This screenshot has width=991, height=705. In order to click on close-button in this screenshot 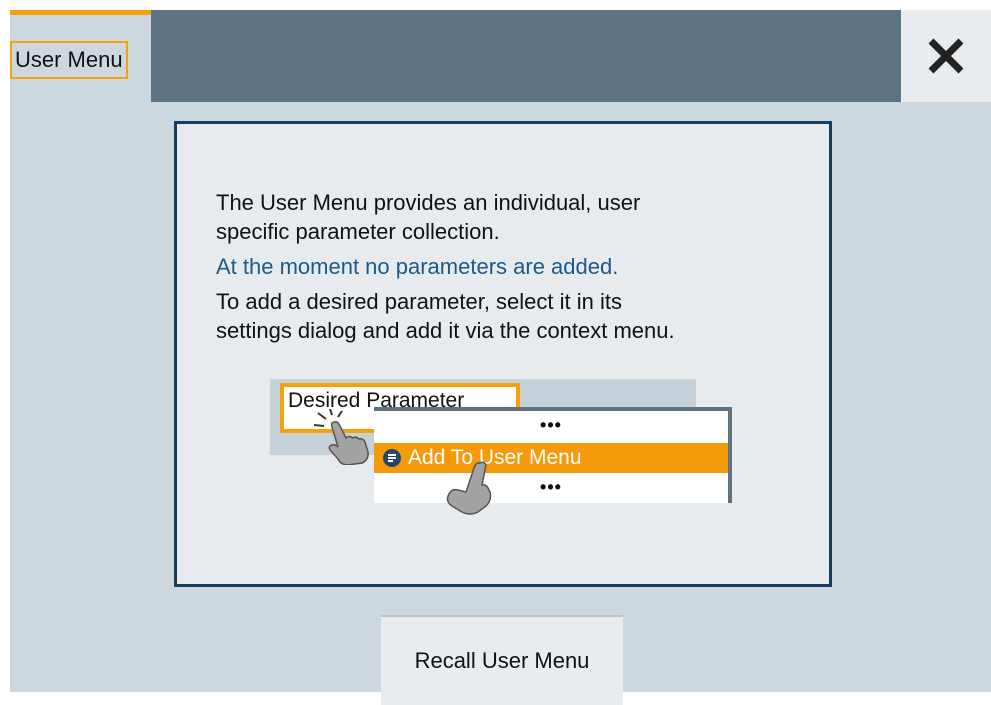, I will do `click(946, 56)`.